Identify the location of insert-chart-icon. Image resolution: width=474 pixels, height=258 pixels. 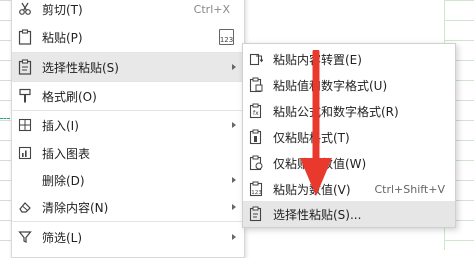
(25, 153).